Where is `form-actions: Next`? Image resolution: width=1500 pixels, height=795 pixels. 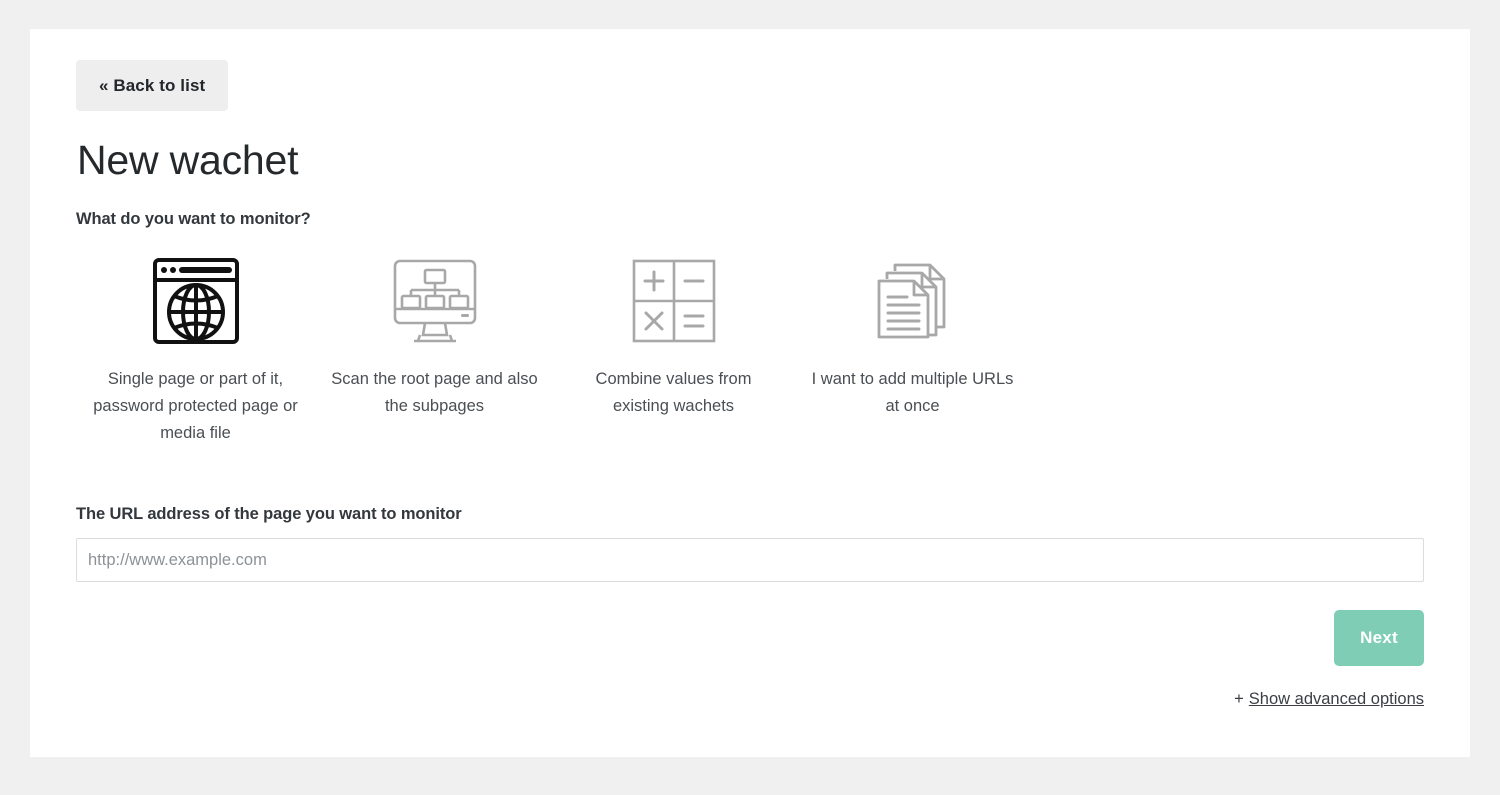
form-actions: Next is located at coordinates (750, 638).